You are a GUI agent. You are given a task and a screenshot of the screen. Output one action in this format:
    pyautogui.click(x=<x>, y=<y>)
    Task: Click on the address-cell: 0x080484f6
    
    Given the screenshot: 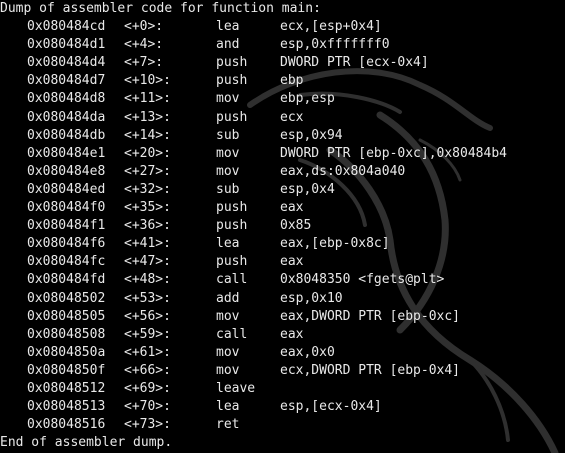 What is the action you would take?
    pyautogui.click(x=66, y=244)
    